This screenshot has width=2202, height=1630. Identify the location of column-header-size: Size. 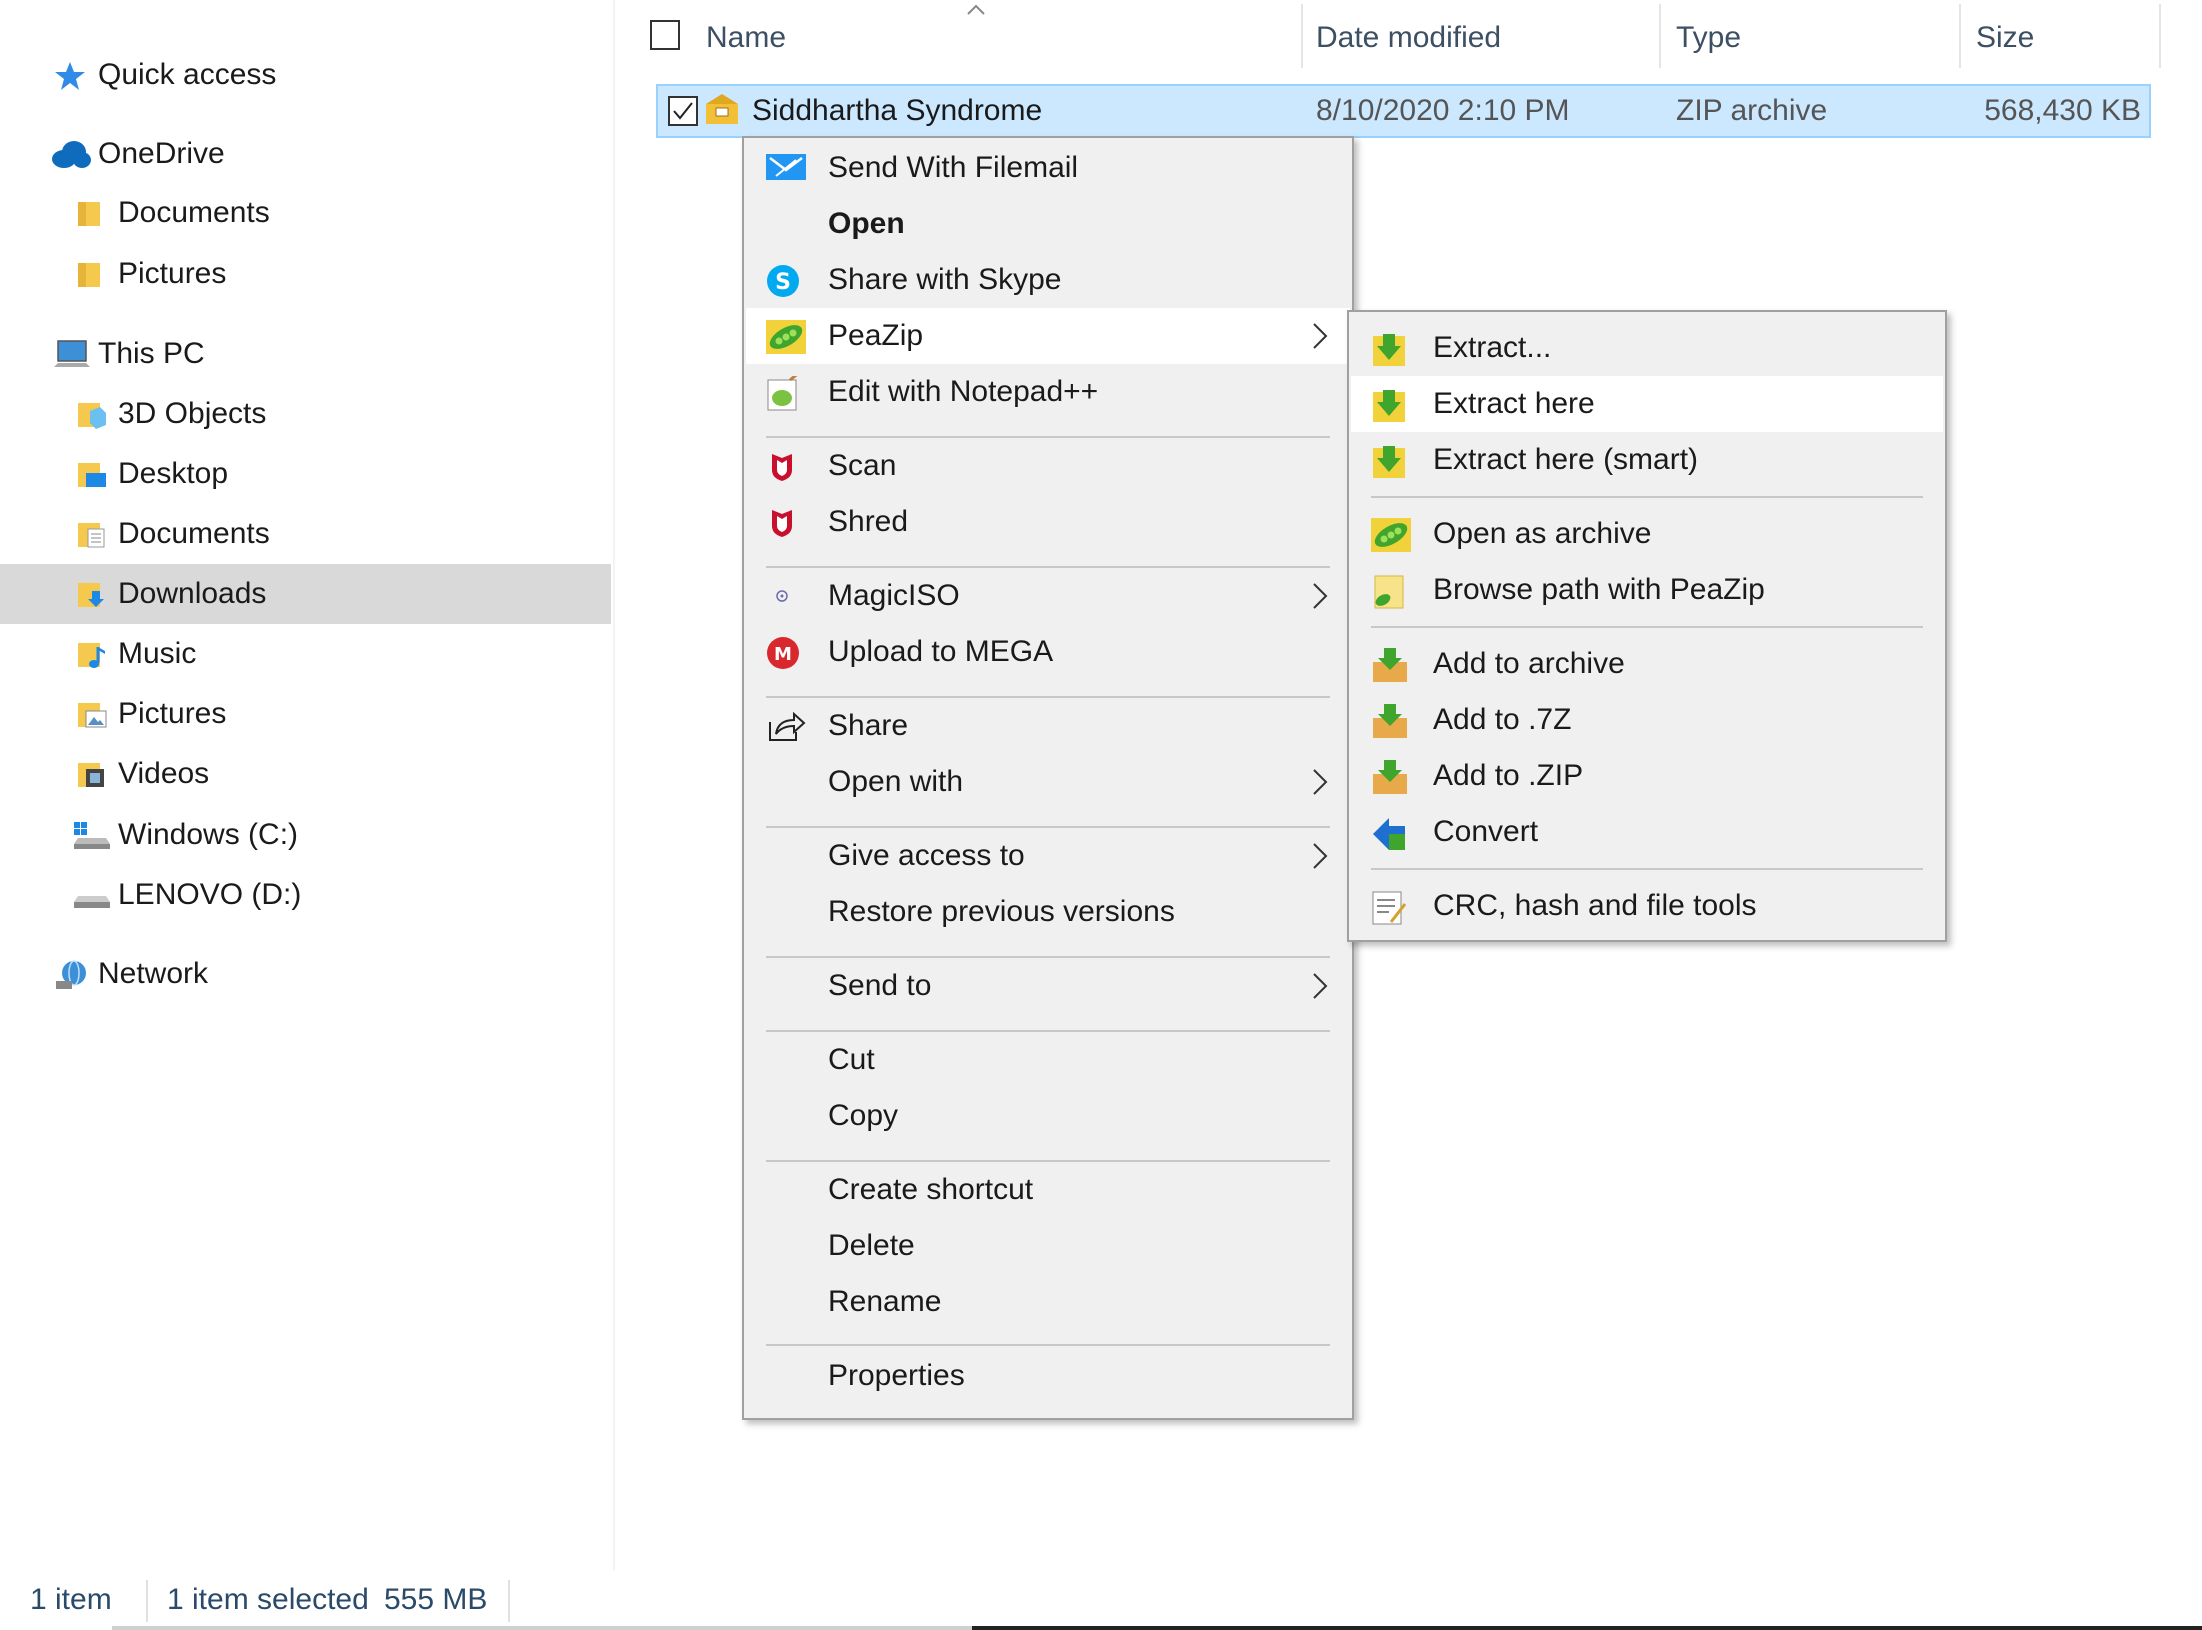
(2005, 38).